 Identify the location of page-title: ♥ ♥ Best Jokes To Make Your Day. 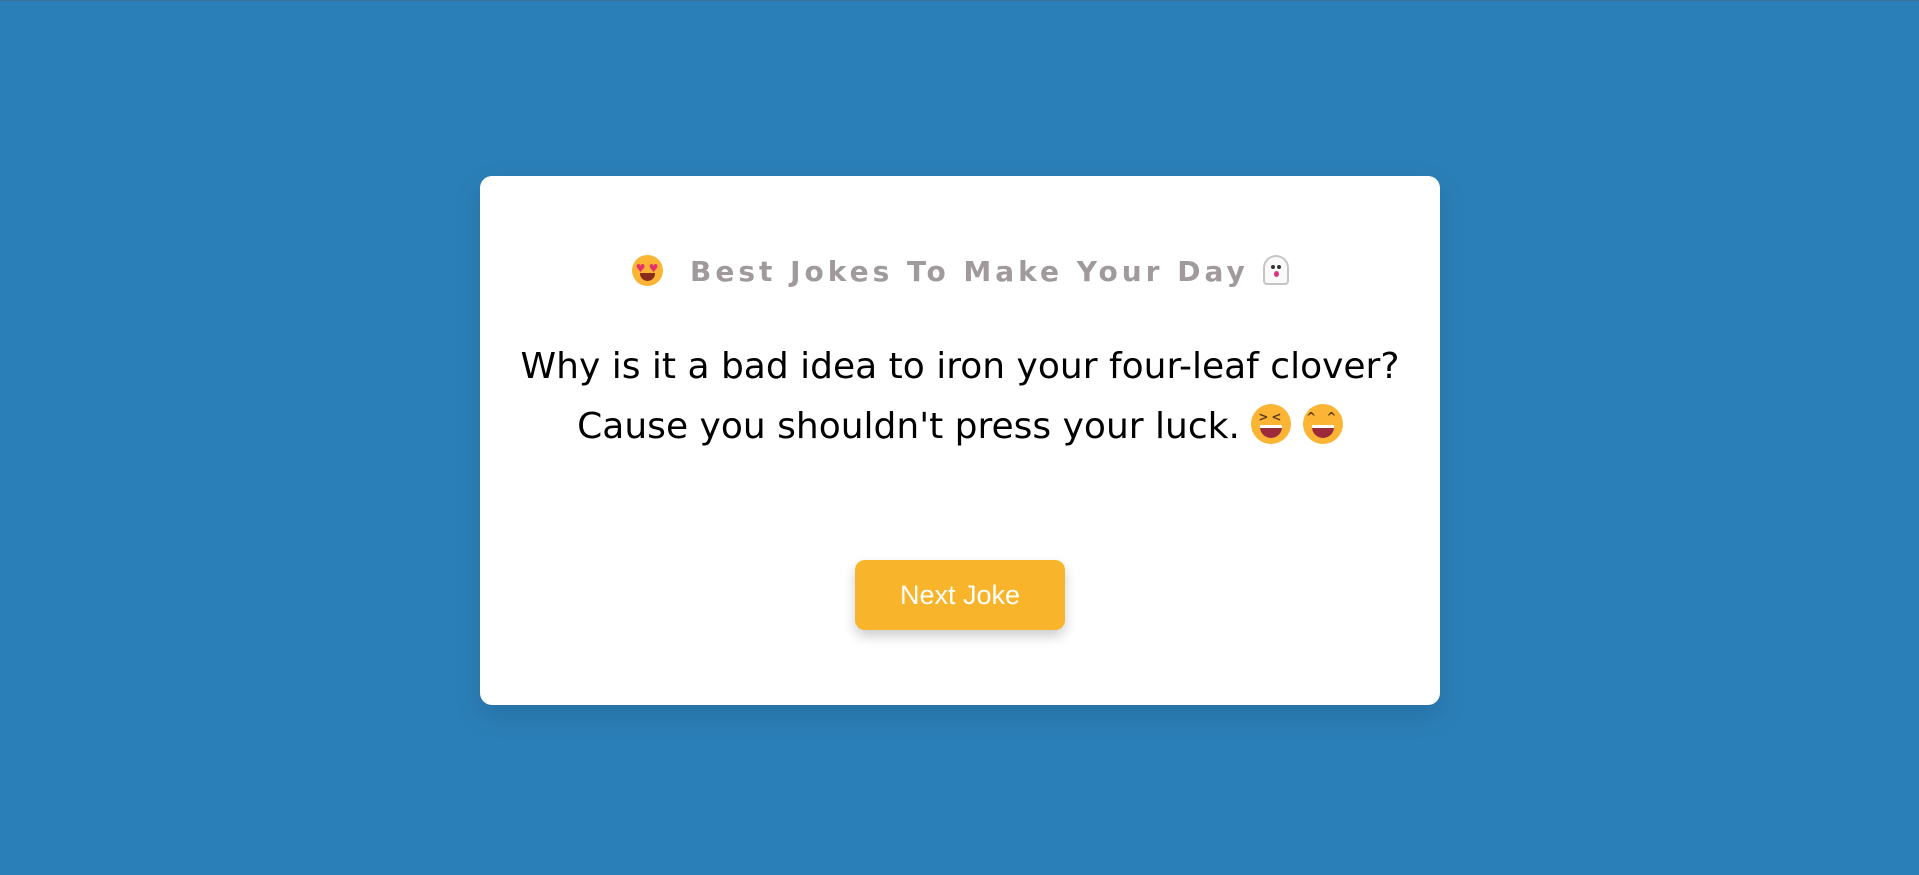
(960, 272).